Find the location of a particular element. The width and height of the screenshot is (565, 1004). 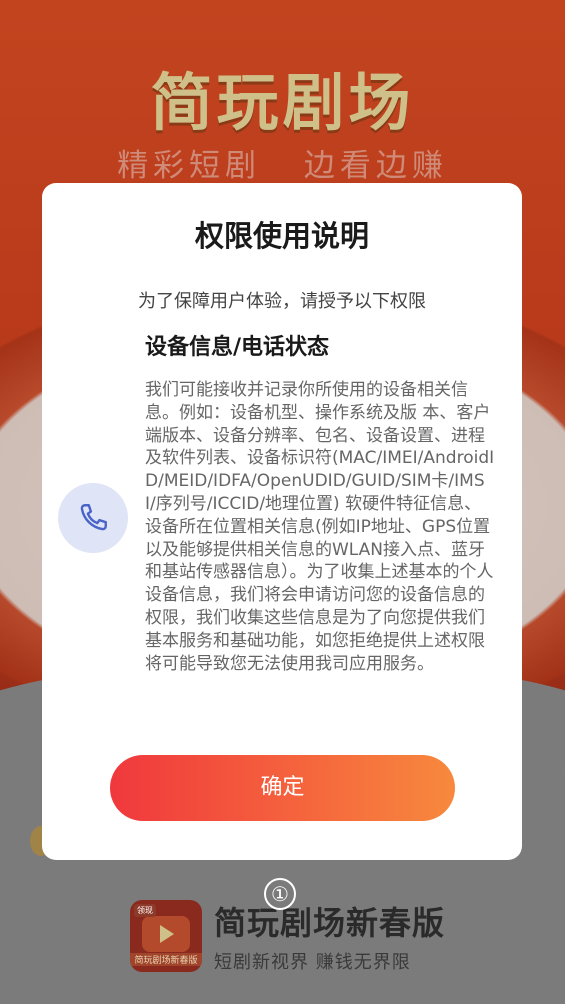

step-marker: ① is located at coordinates (280, 894).